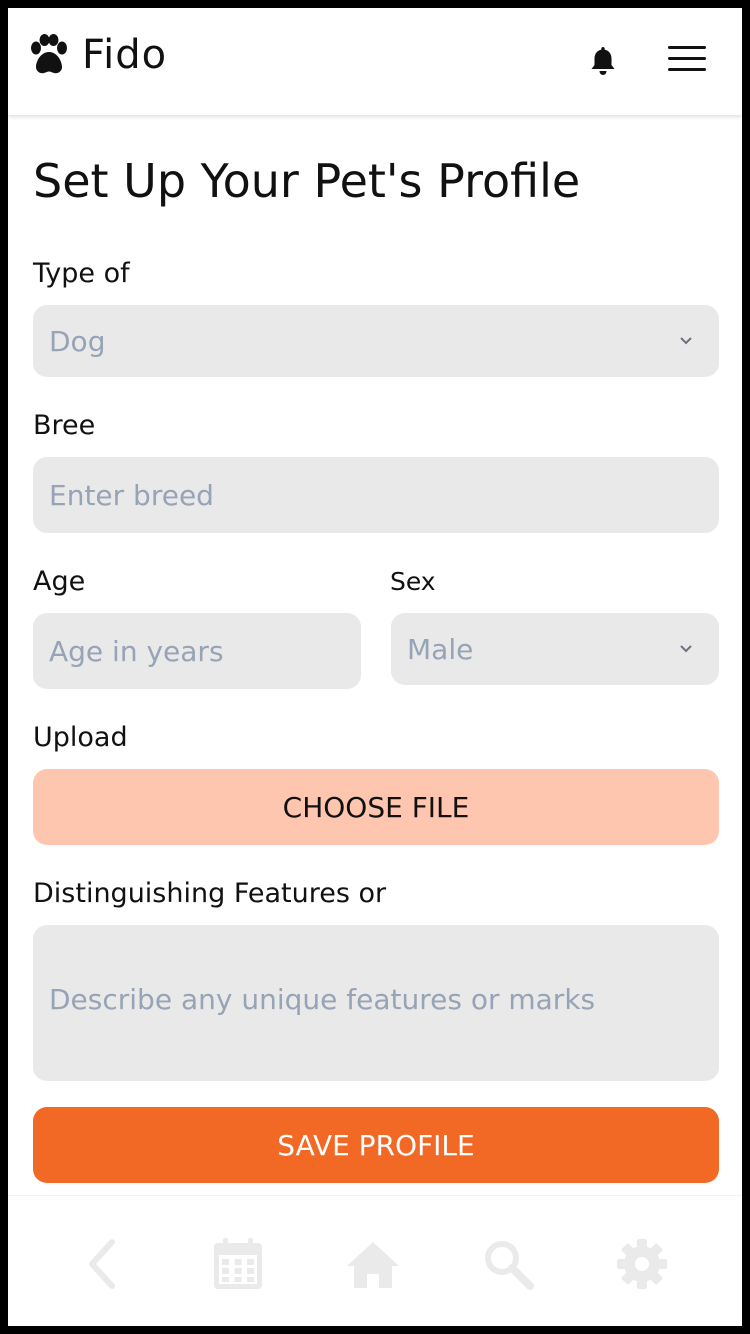  I want to click on paw-icon, so click(49, 54).